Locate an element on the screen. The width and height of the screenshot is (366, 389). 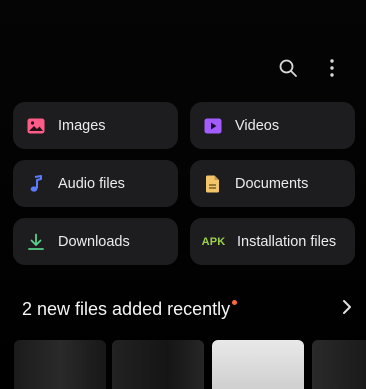
music-note-icon is located at coordinates (35, 183).